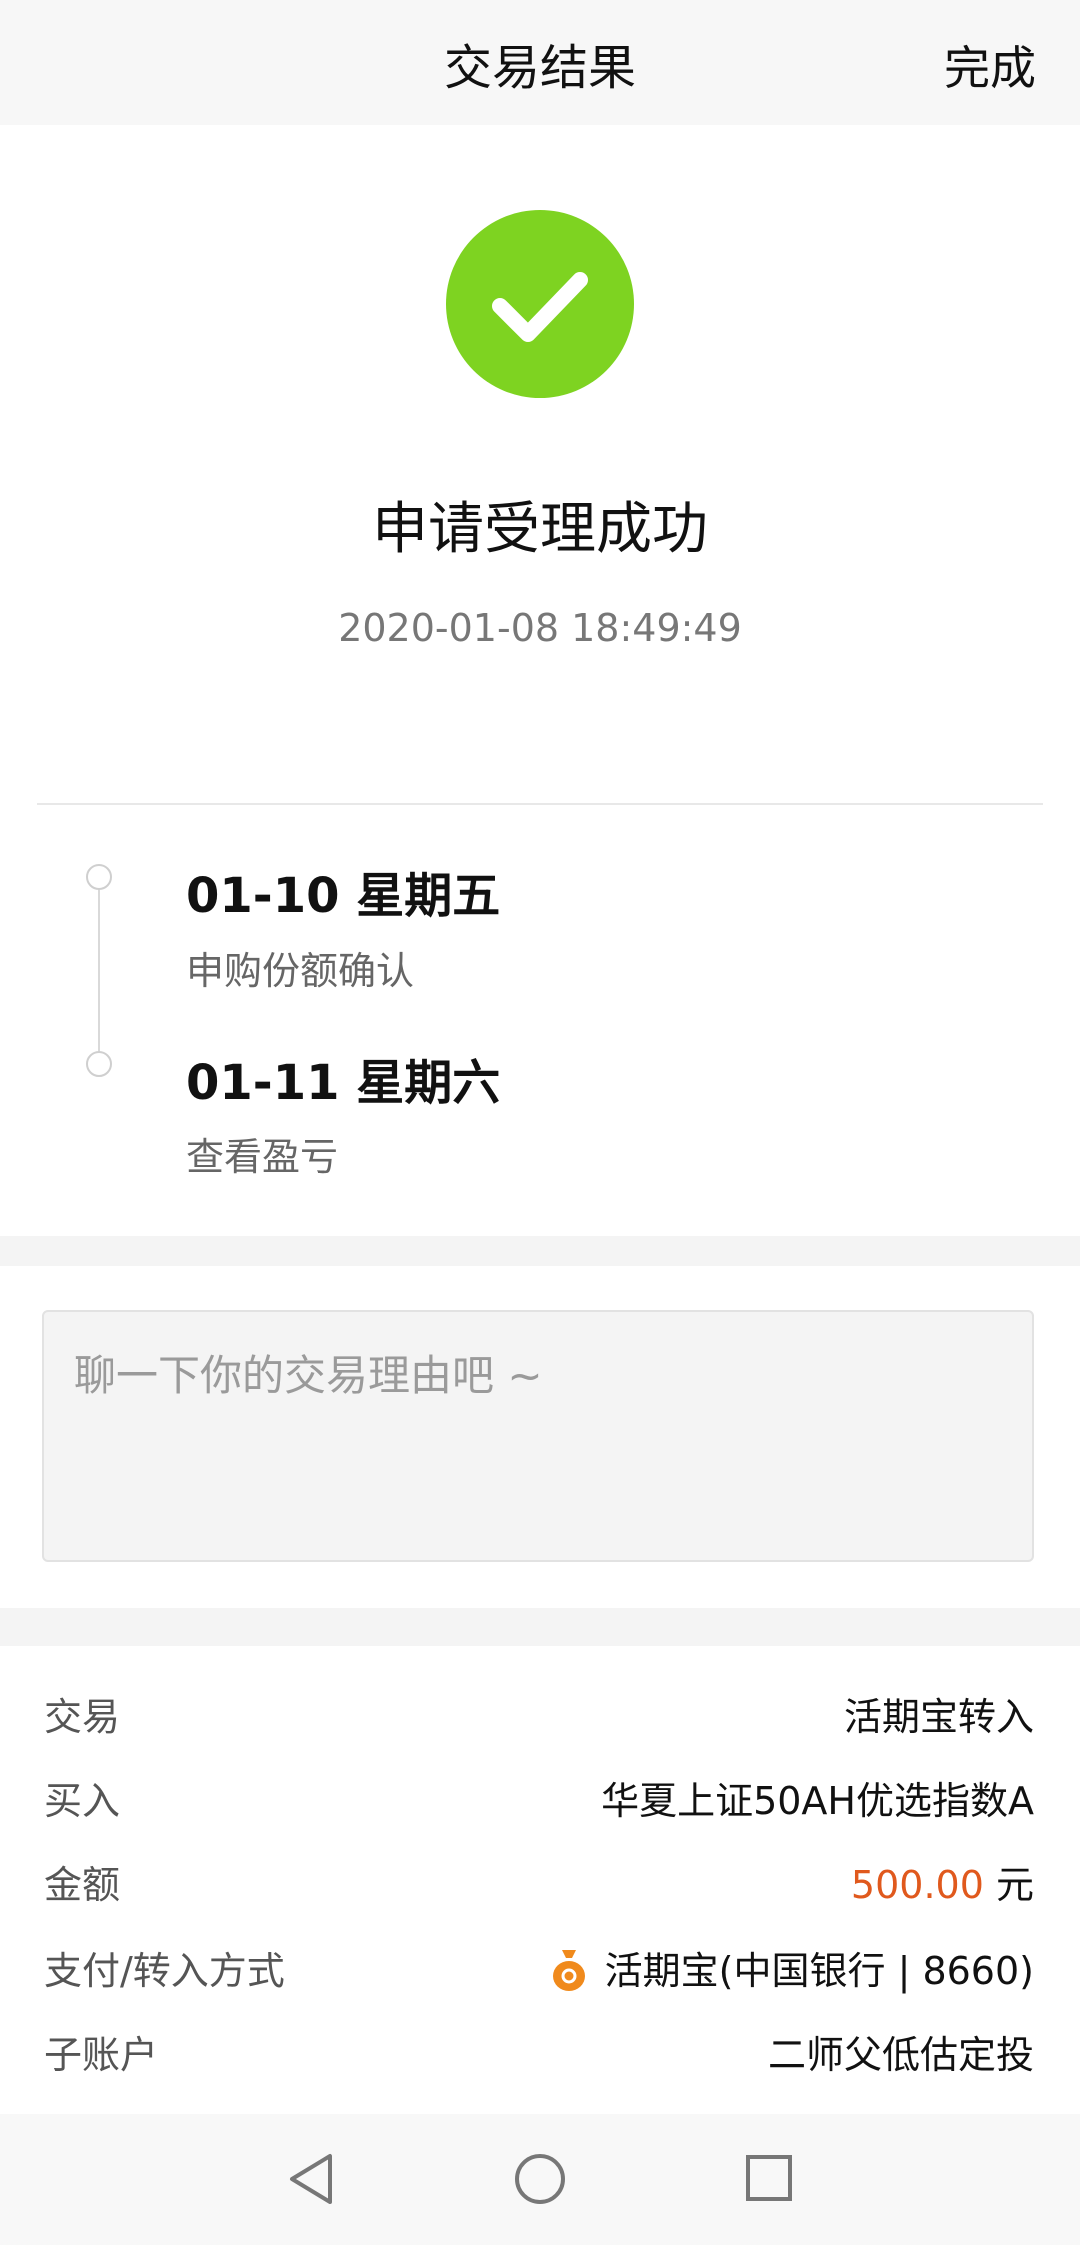  I want to click on amount-value: 500.00 元, so click(942, 1881).